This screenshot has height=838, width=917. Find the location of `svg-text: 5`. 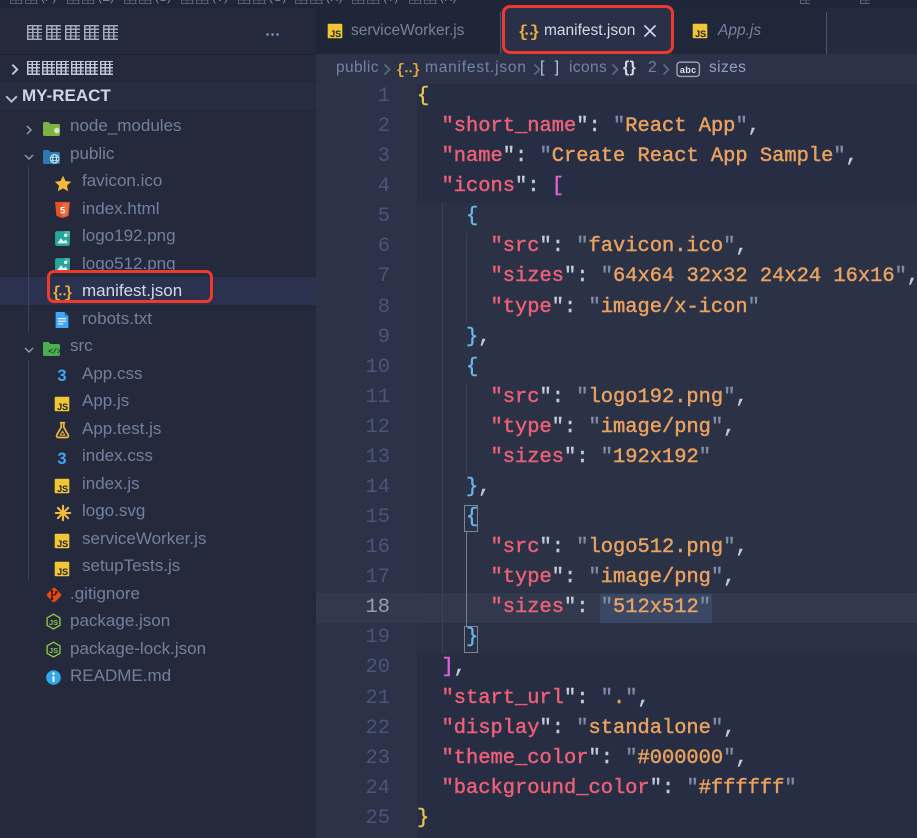

svg-text: 5 is located at coordinates (63, 211).